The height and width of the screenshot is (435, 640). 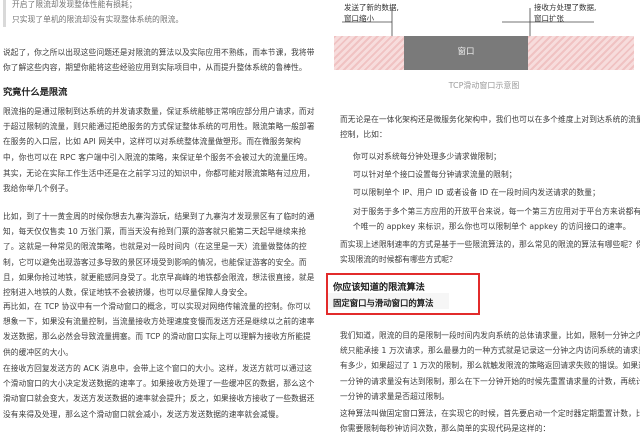 What do you see at coordinates (155, 262) in the screenshot?
I see `text-line: 制，它可以避免出现游客过多导致的景区环境受到影响的情况，也能保证游客的安全。而` at bounding box center [155, 262].